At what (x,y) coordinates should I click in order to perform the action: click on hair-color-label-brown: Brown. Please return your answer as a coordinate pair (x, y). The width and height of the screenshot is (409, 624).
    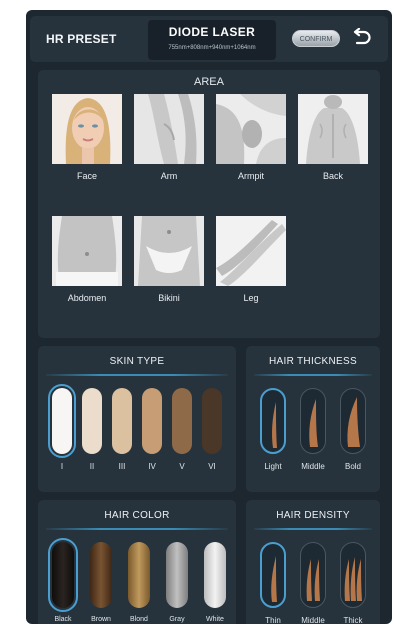
    Looking at the image, I should click on (101, 619).